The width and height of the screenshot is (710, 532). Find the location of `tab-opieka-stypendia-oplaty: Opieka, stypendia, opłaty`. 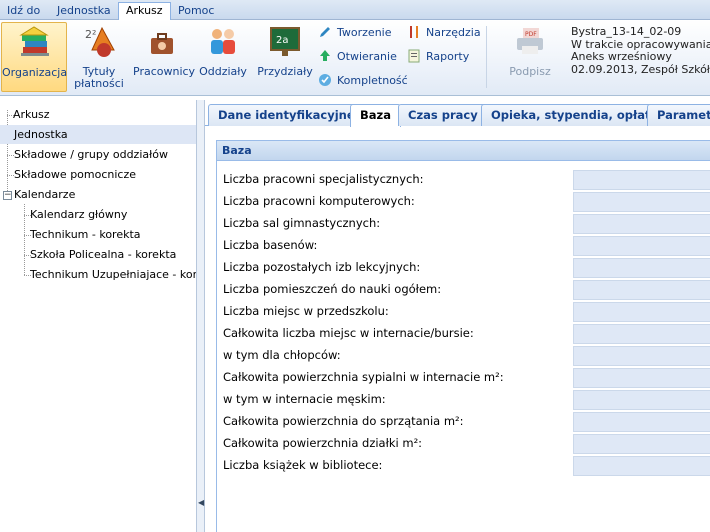

tab-opieka-stypendia-oplaty: Opieka, stypendia, opłaty is located at coordinates (575, 115).